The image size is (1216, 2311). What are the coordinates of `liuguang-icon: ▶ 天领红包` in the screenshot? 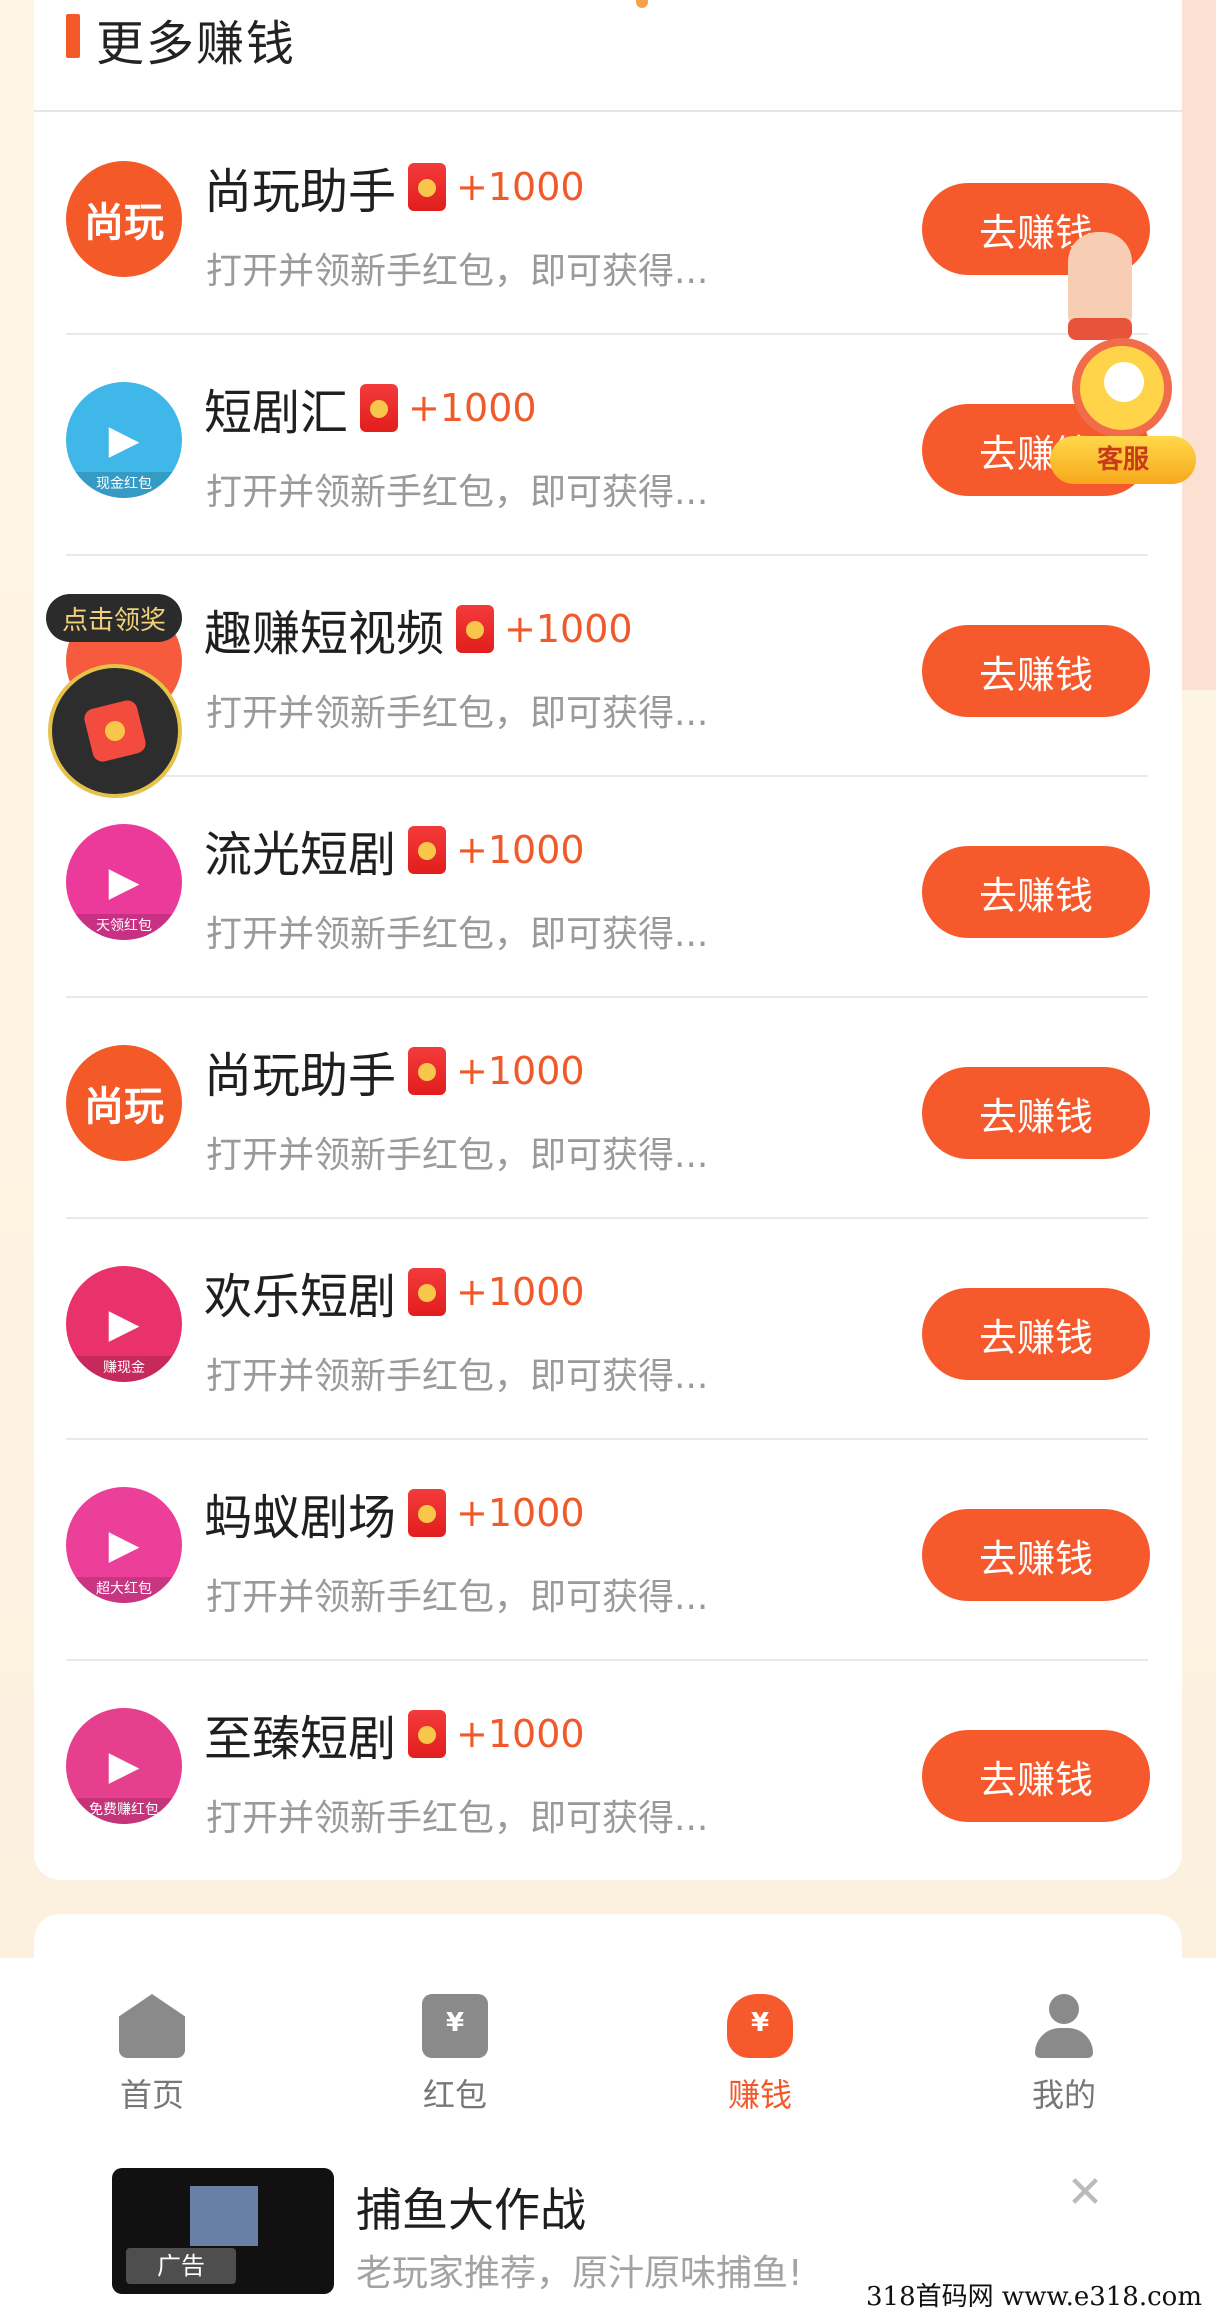 It's located at (124, 882).